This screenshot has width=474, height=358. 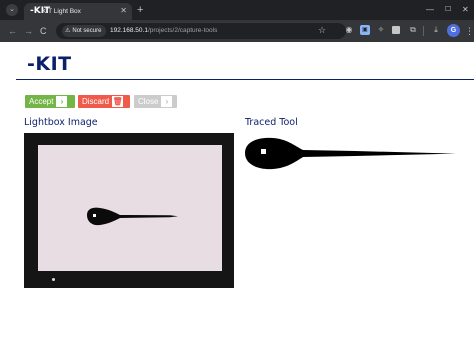 What do you see at coordinates (87, 31) in the screenshot?
I see `security-label: Not secure` at bounding box center [87, 31].